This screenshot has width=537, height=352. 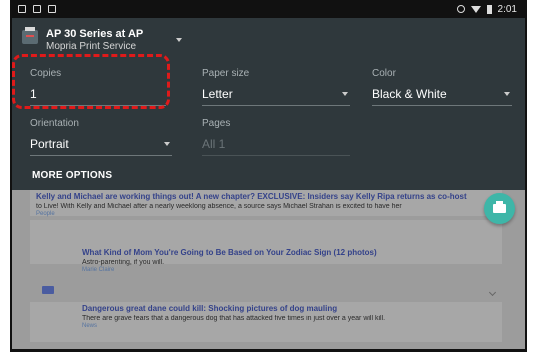 What do you see at coordinates (276, 94) in the screenshot?
I see `paper-size-value: Letter` at bounding box center [276, 94].